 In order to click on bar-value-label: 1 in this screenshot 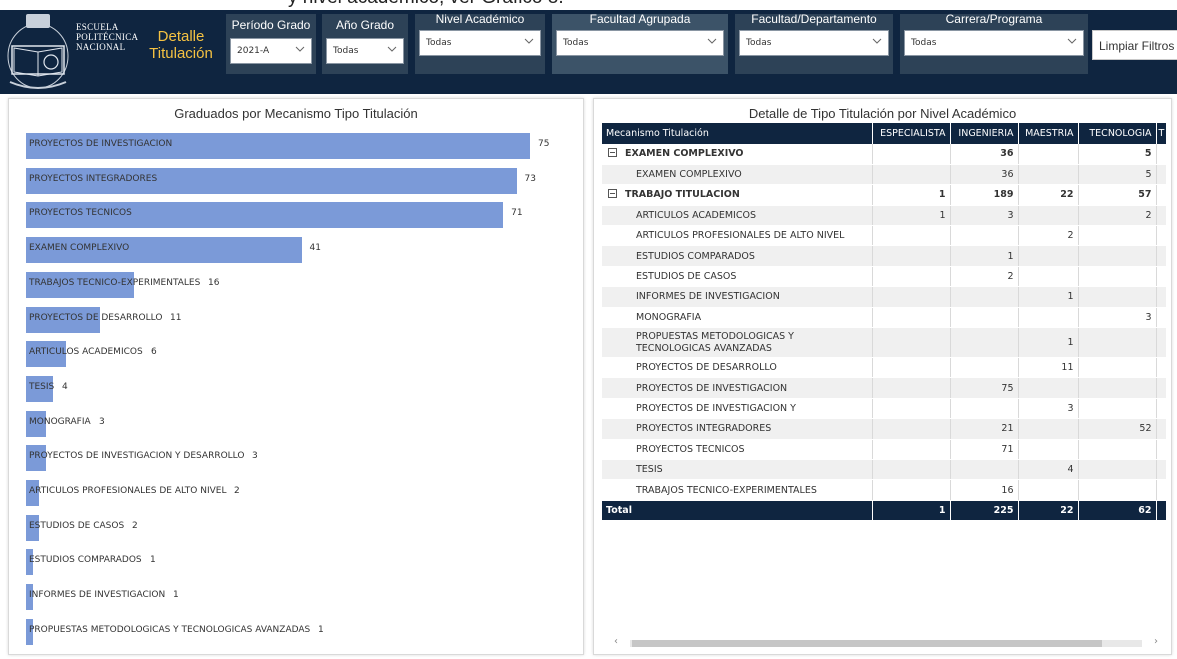, I will do `click(321, 629)`.